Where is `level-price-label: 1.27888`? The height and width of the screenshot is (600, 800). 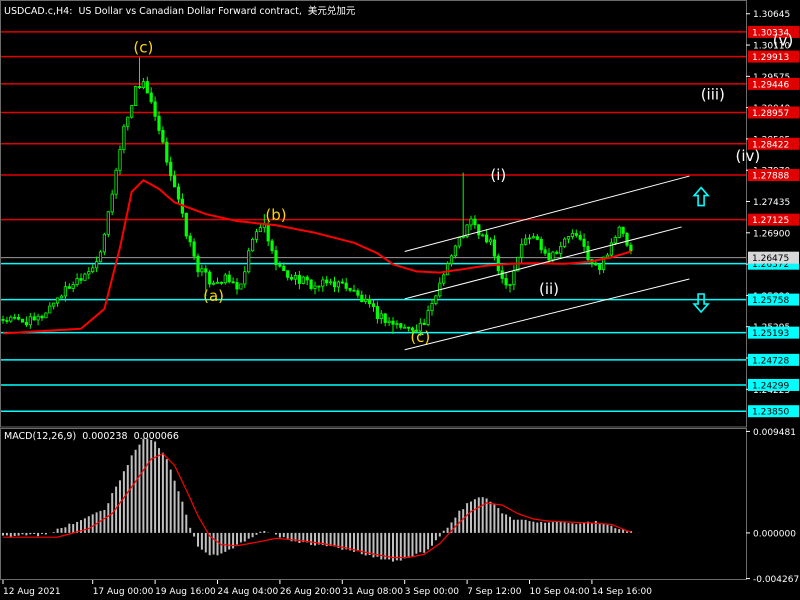
level-price-label: 1.27888 is located at coordinates (770, 177).